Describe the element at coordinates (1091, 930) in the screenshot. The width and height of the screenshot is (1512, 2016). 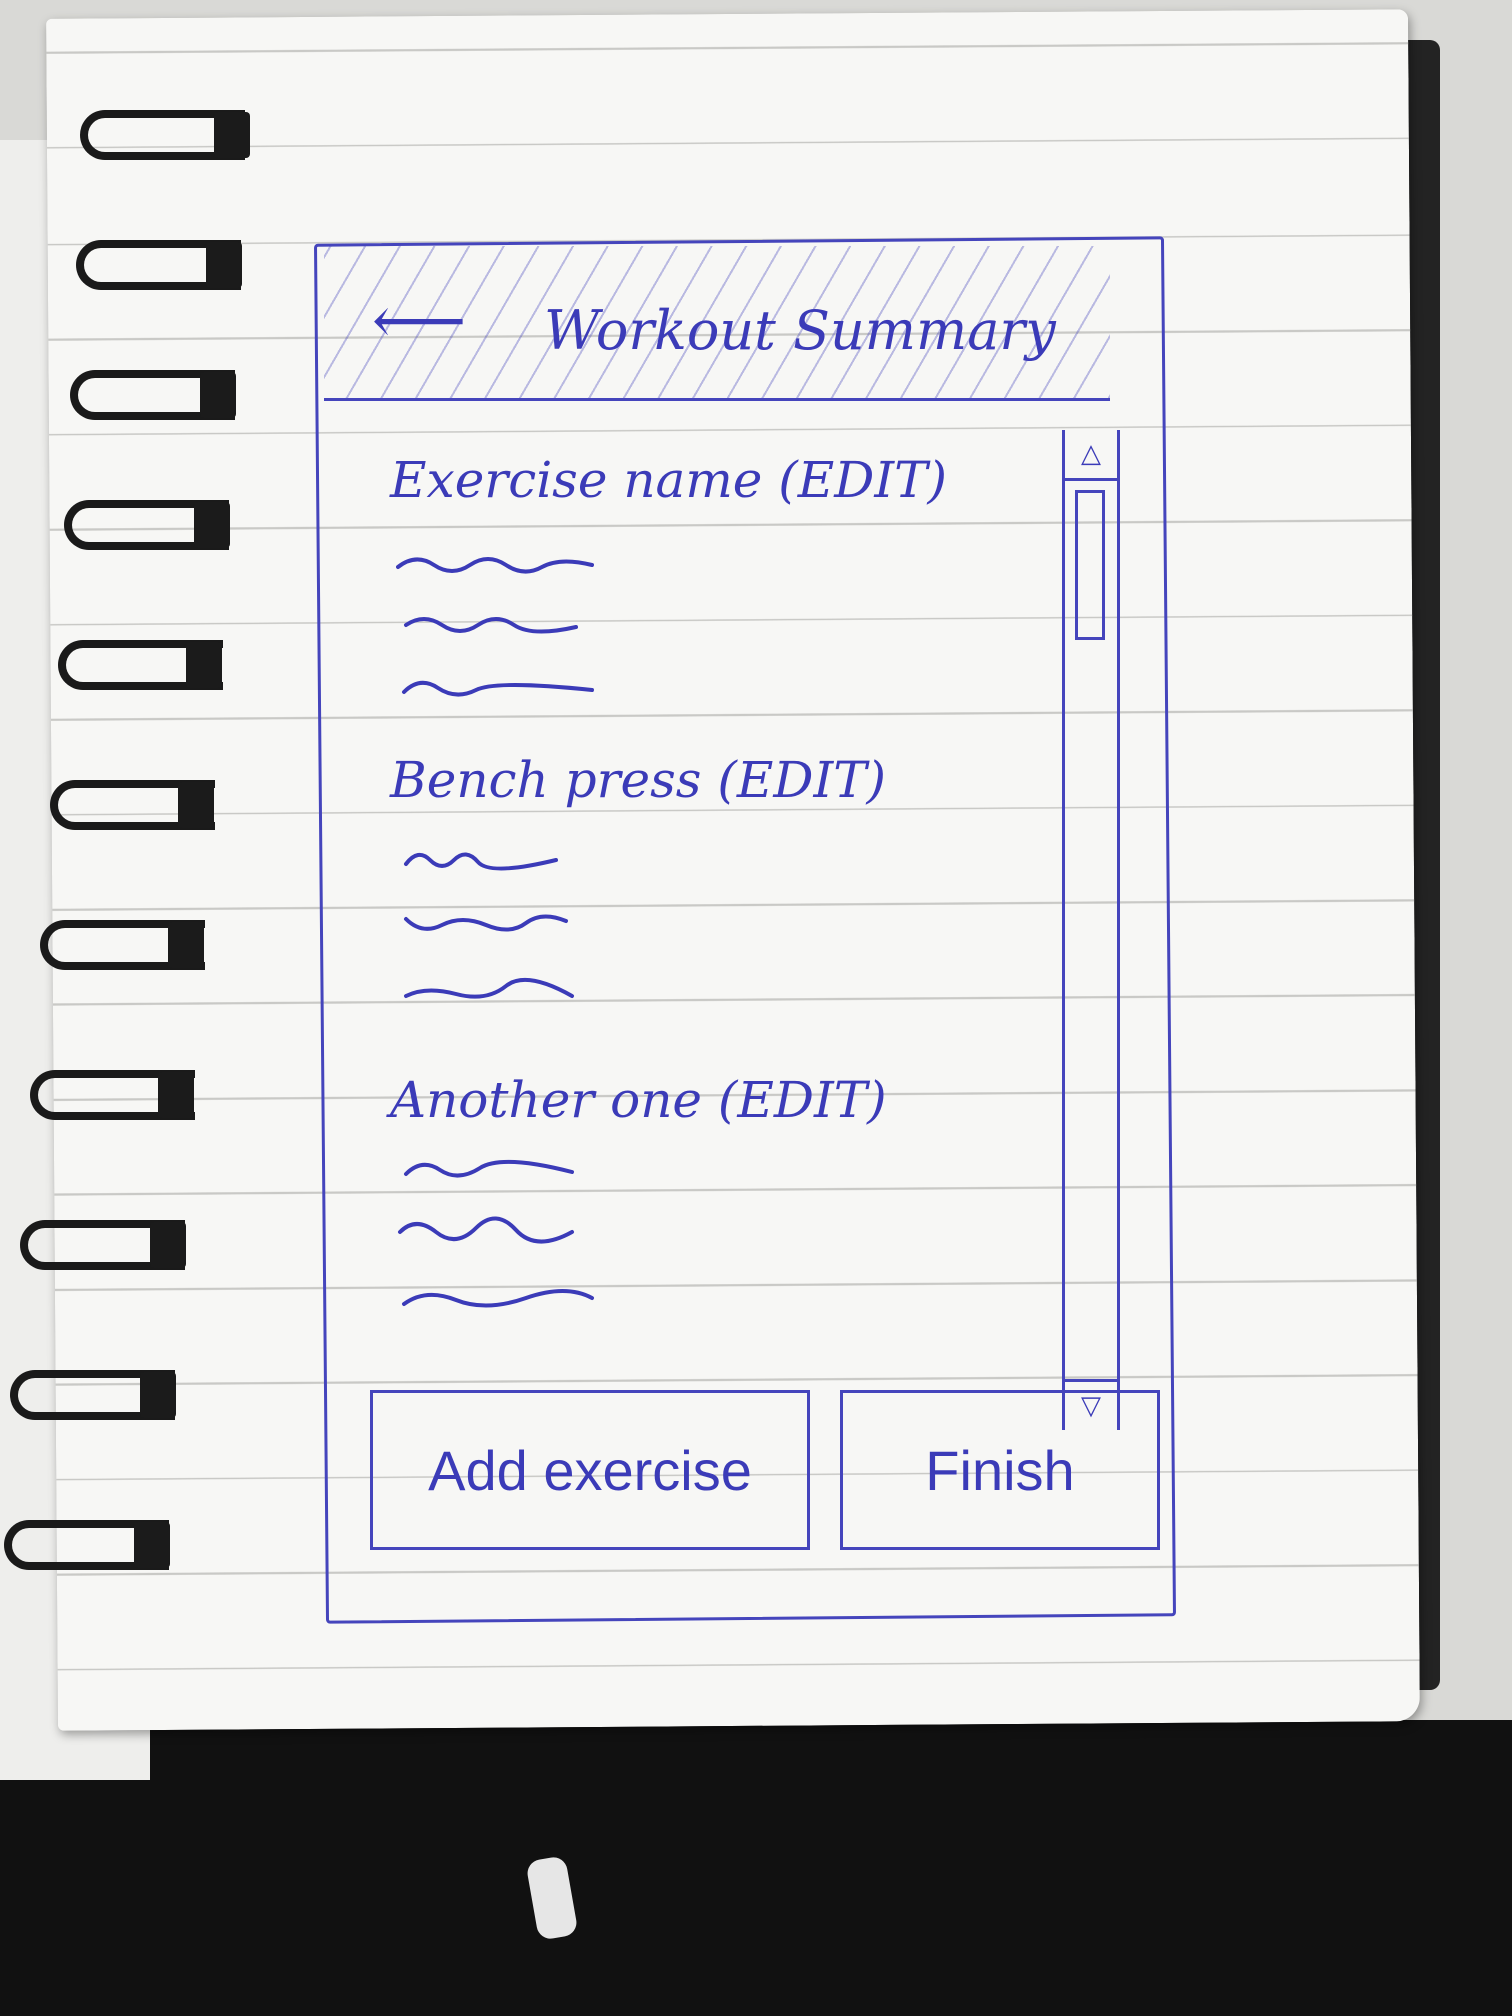
I see `scrollbar: △ ▽` at that location.